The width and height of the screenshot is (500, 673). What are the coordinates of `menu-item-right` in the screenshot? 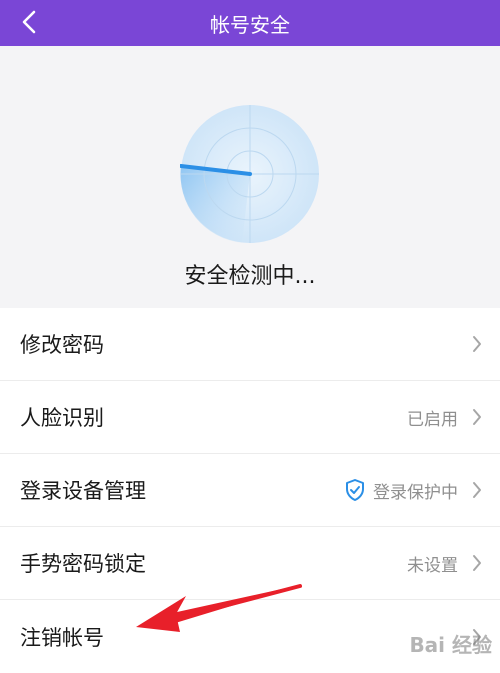 It's located at (477, 344).